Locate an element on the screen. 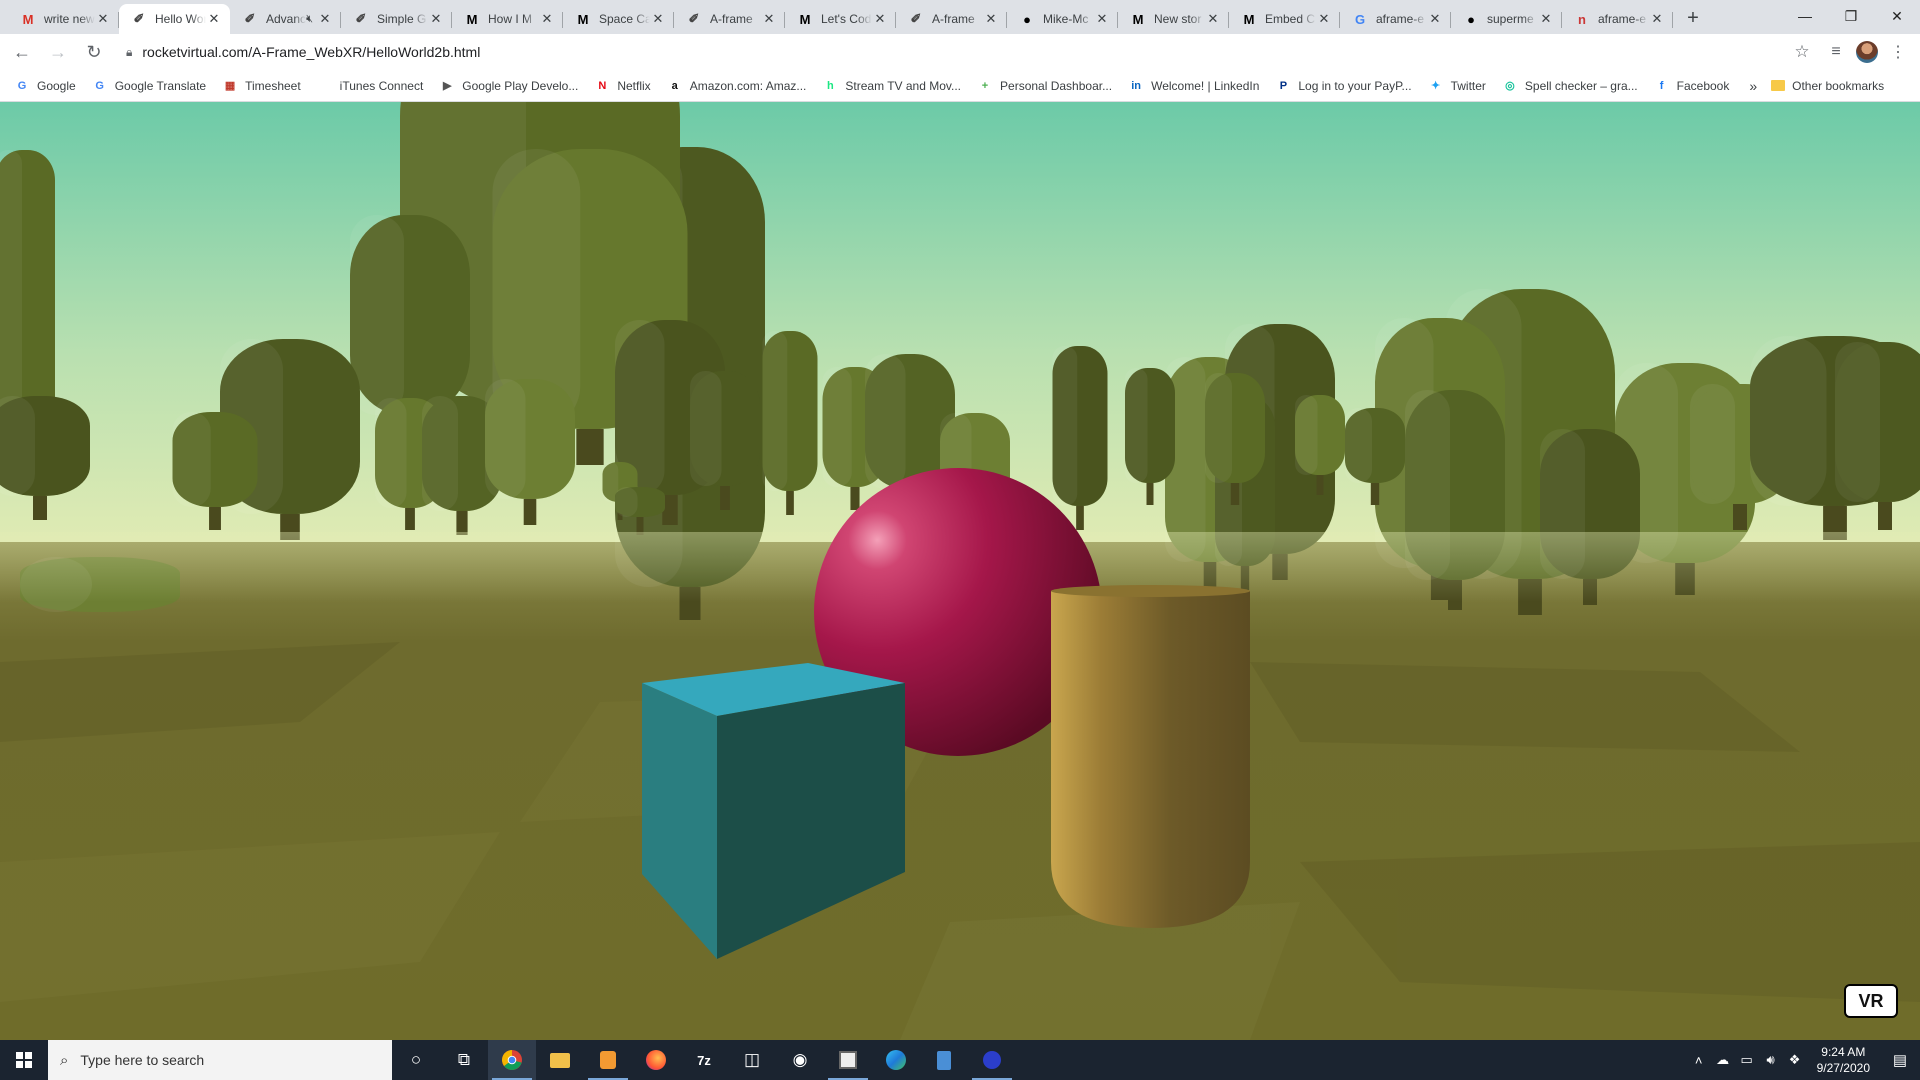 This screenshot has width=1920, height=1080. paint-app-icon is located at coordinates (848, 1060).